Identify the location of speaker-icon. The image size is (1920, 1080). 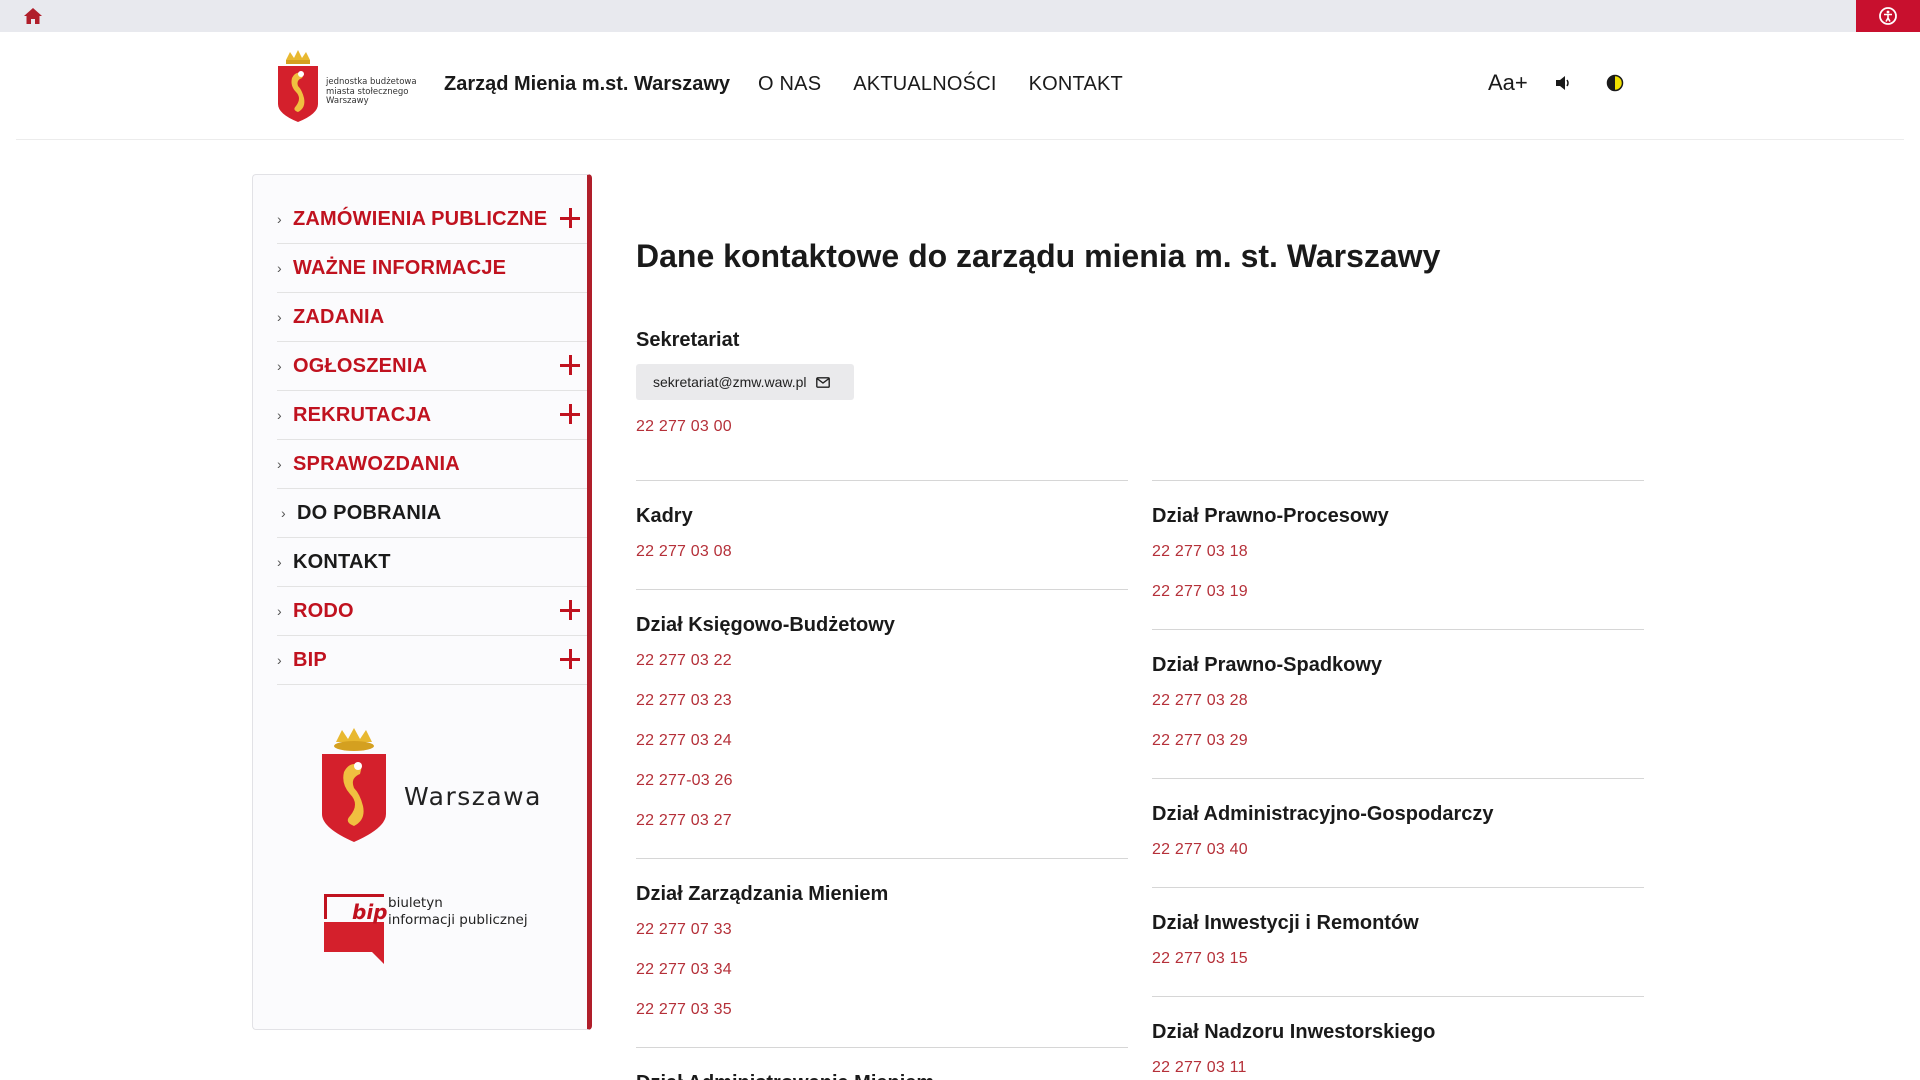
(1564, 83).